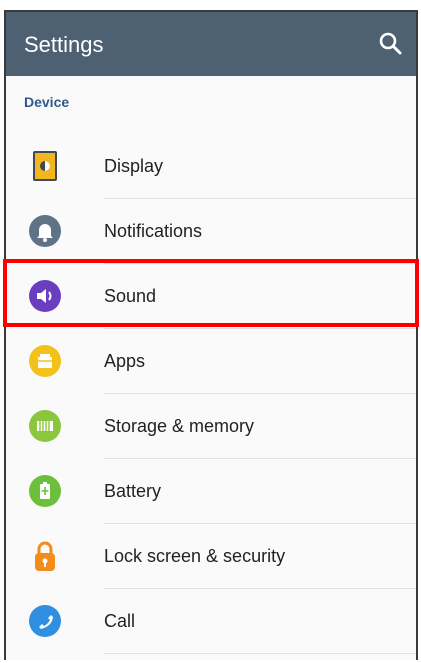  What do you see at coordinates (45, 426) in the screenshot?
I see `memory-chip-icon` at bounding box center [45, 426].